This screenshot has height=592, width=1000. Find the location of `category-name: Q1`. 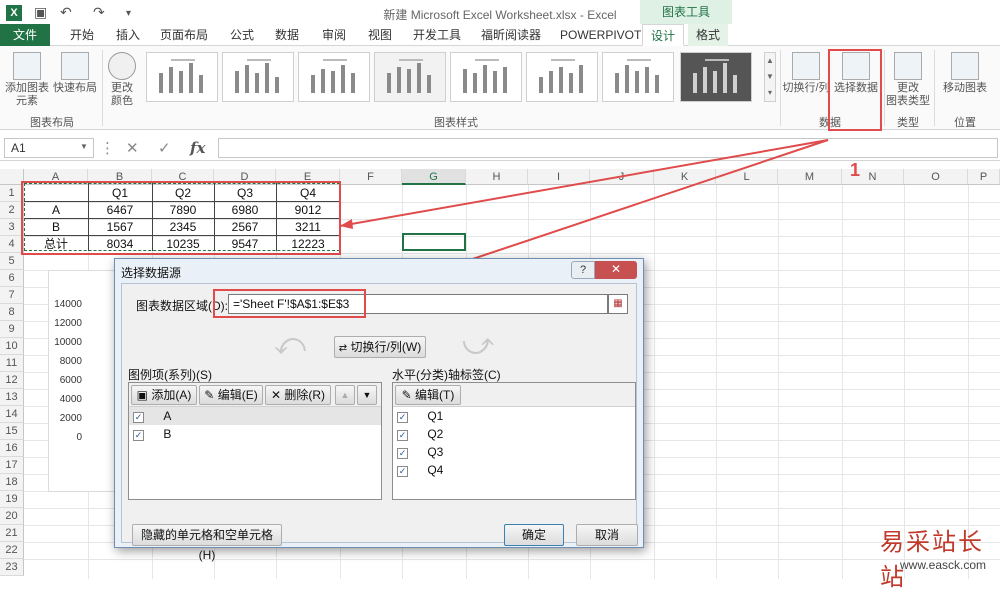

category-name: Q1 is located at coordinates (435, 416).